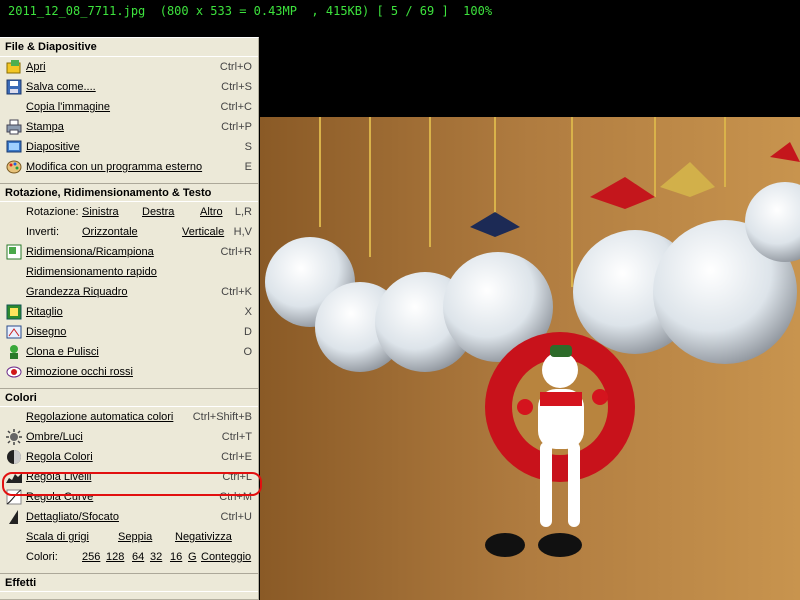 The image size is (800, 600). Describe the element at coordinates (129, 292) in the screenshot. I see `menu-item-canvas-size: Grandezza Riquadro Ctrl+K` at that location.